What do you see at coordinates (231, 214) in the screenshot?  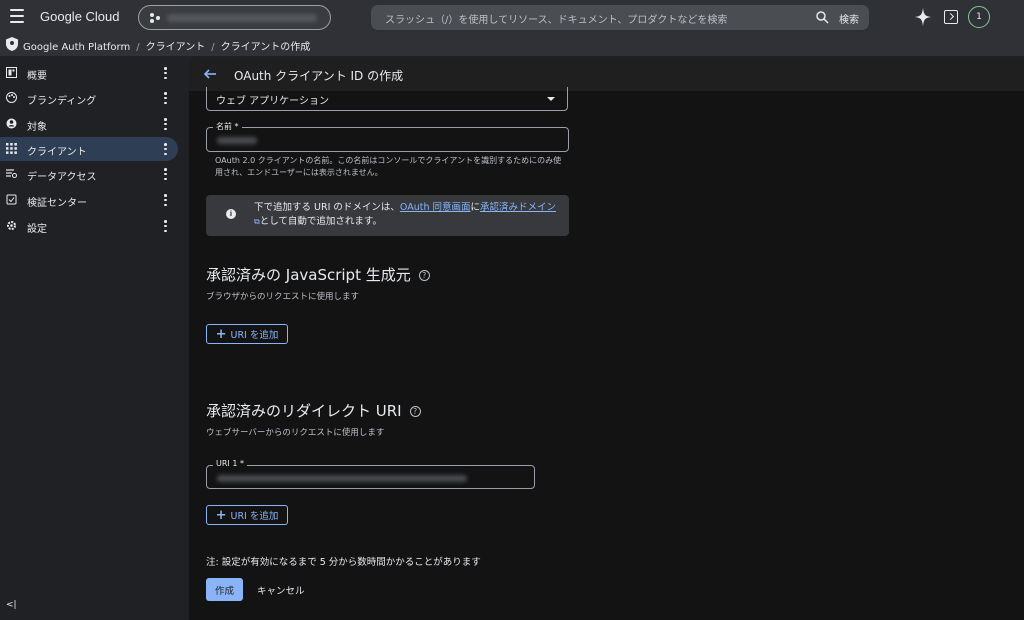 I see `info-icon: i` at bounding box center [231, 214].